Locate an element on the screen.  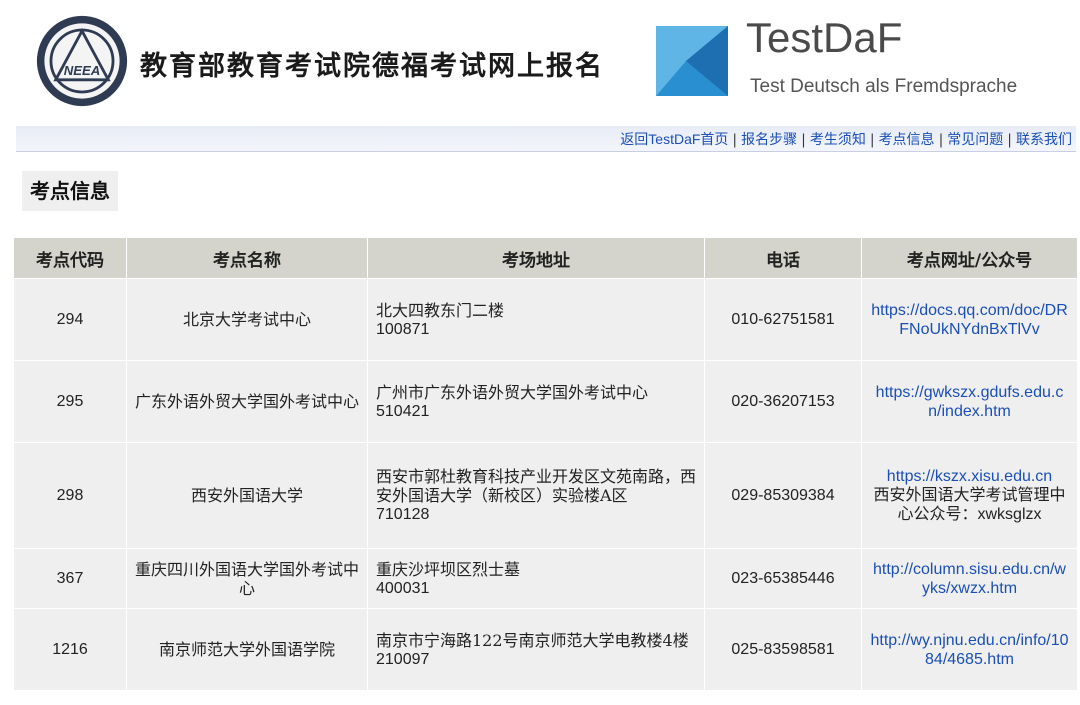
neea-logo-text: NEEA is located at coordinates (82, 70).